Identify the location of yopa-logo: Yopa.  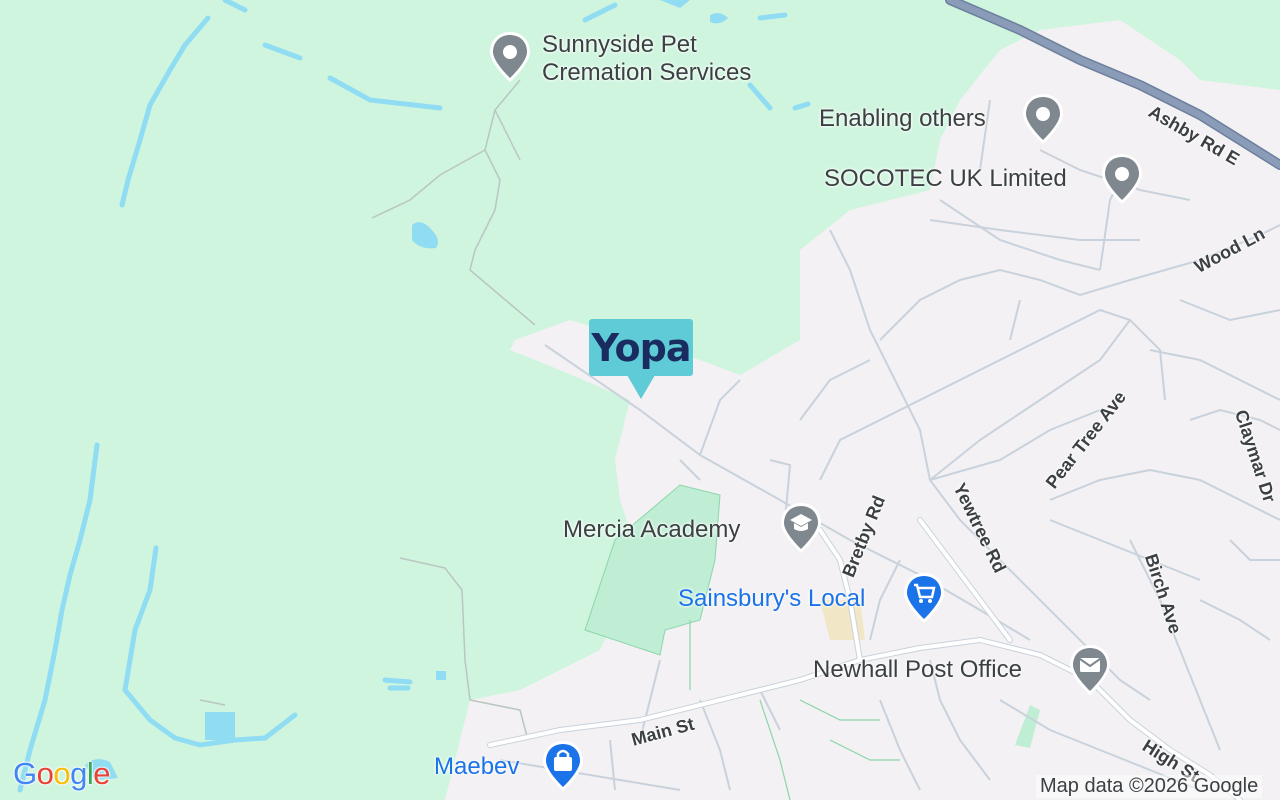
(641, 347).